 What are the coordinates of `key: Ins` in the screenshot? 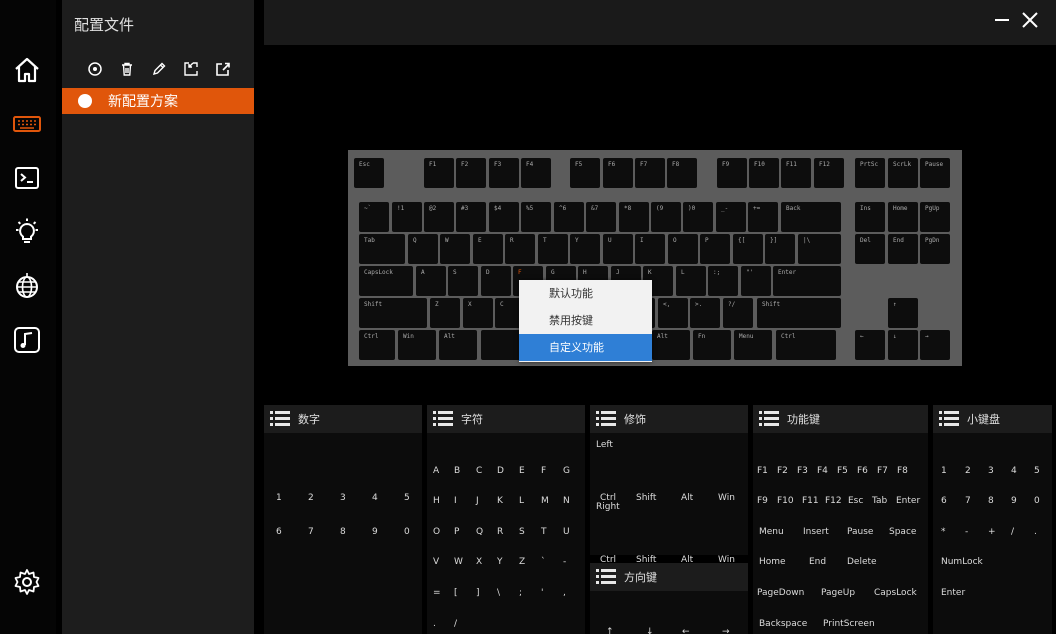 It's located at (870, 217).